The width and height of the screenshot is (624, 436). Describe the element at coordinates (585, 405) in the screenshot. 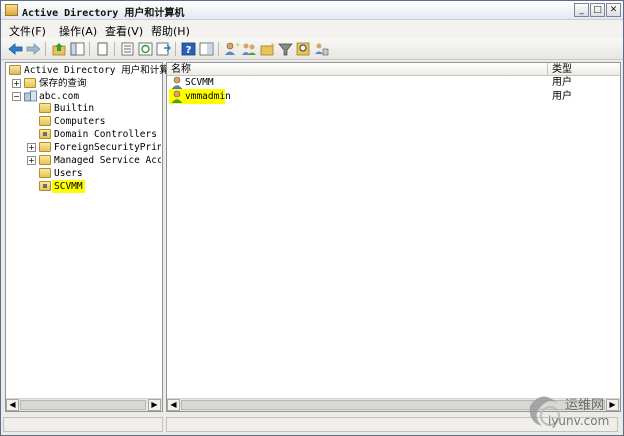

I see `watermark-text: 运维网` at that location.